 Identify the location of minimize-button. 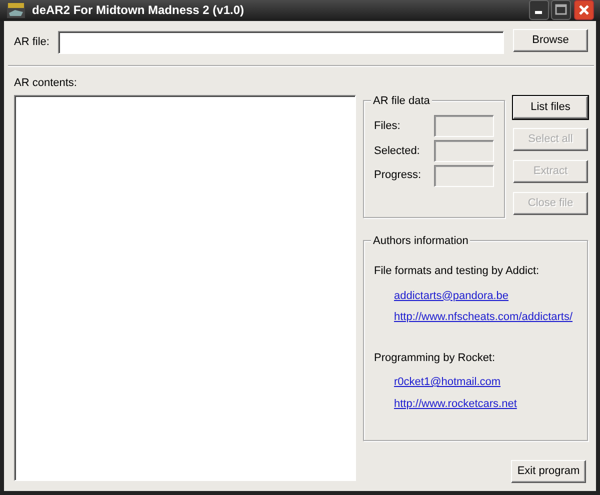
(538, 10).